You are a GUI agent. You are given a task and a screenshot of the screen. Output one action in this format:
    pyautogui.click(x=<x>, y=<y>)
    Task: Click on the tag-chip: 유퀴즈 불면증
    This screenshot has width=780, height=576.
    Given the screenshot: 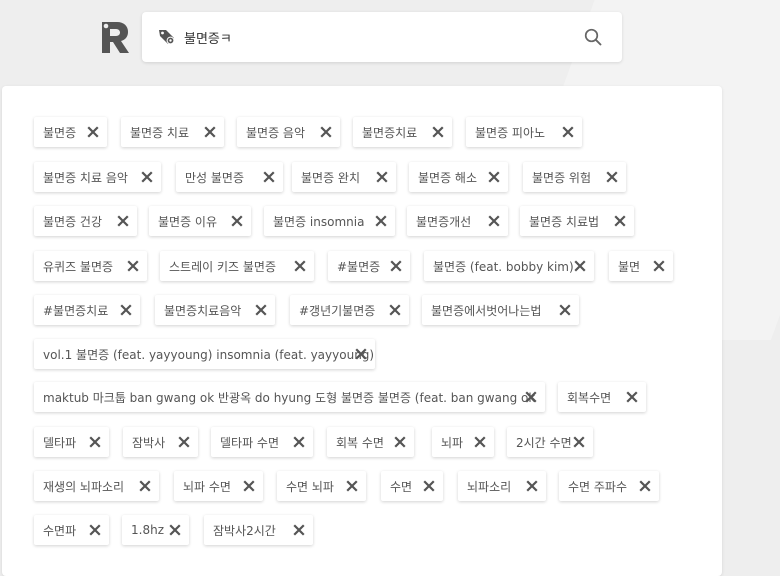 What is the action you would take?
    pyautogui.click(x=90, y=266)
    